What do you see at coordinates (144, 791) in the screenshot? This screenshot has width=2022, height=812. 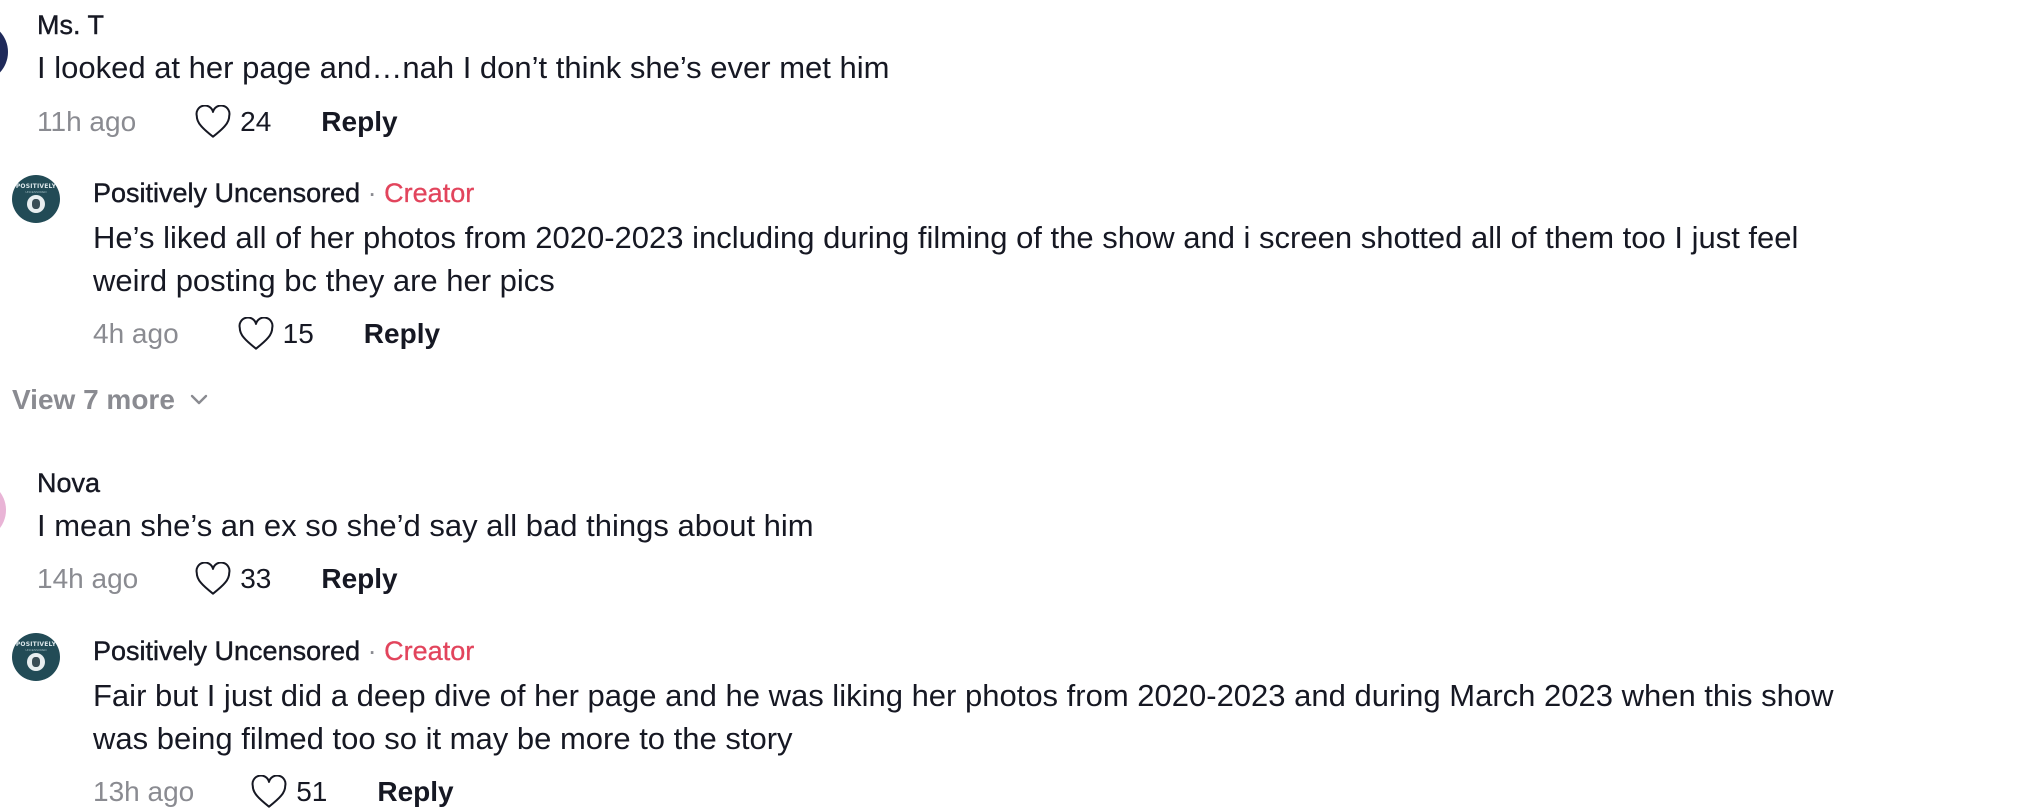 I see `comment-time: 13h ago` at bounding box center [144, 791].